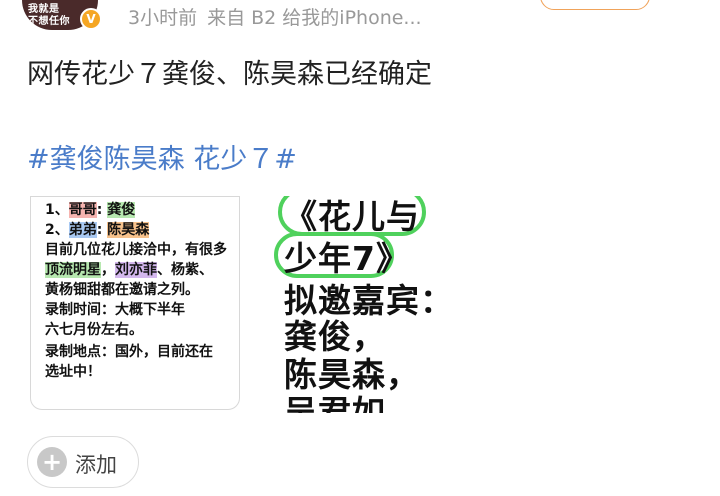  I want to click on add-button: + 添加, so click(83, 462).